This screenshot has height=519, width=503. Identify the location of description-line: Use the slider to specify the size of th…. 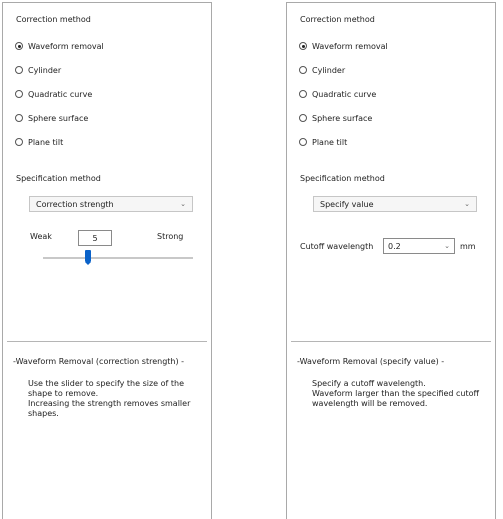
(106, 383).